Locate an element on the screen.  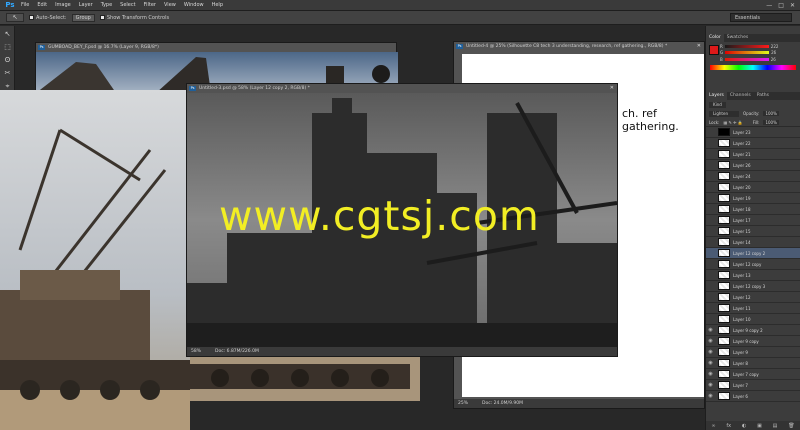
layer-row: Layer 20 is located at coordinates (753, 187).